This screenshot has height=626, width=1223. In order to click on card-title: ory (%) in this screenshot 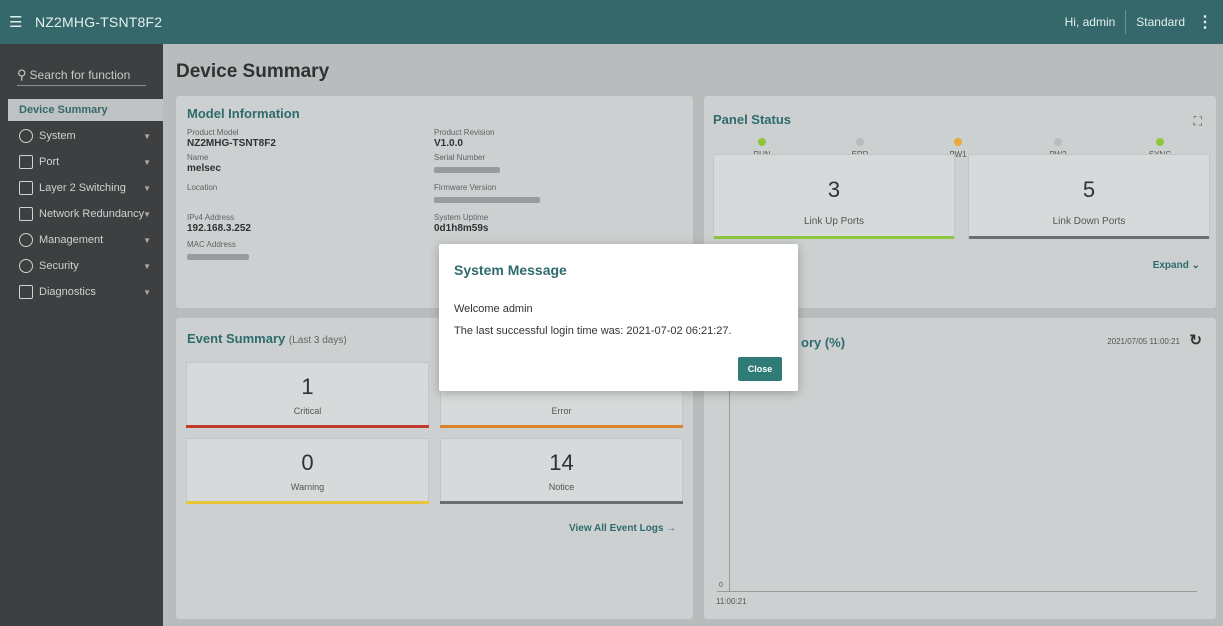, I will do `click(823, 342)`.